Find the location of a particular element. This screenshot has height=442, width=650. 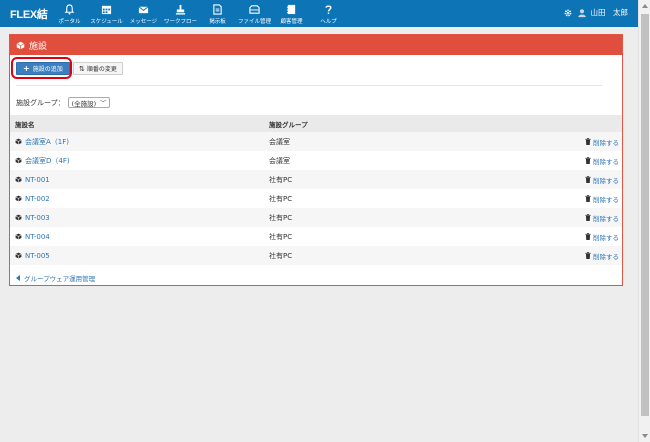

facility-name-cell: NT-005 is located at coordinates (139, 256).